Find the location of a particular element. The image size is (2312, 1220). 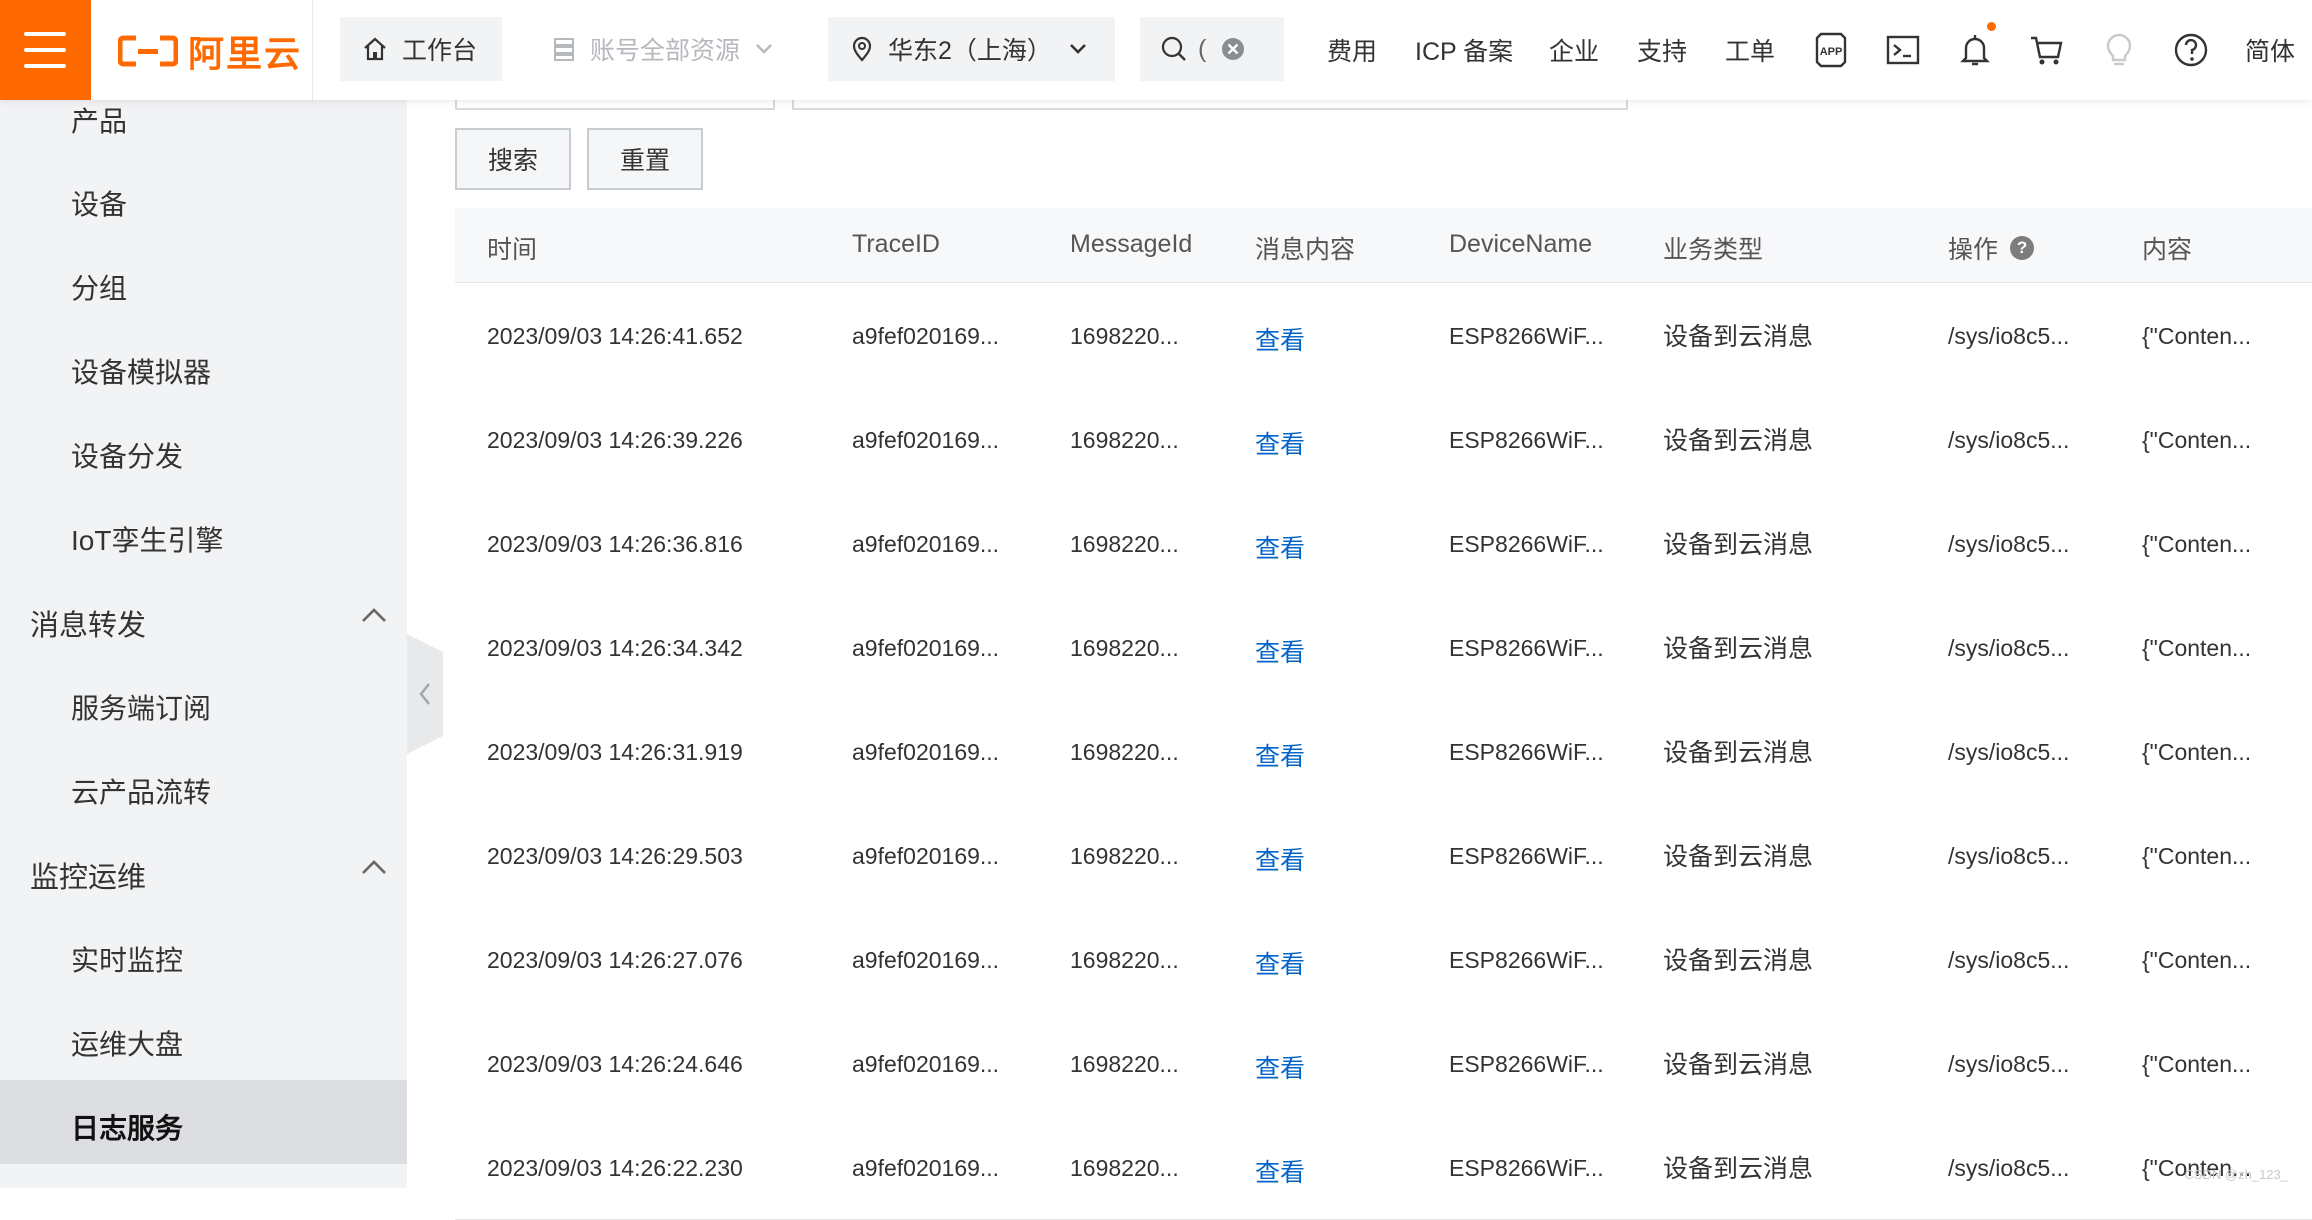

search-button: 搜索 is located at coordinates (513, 159).